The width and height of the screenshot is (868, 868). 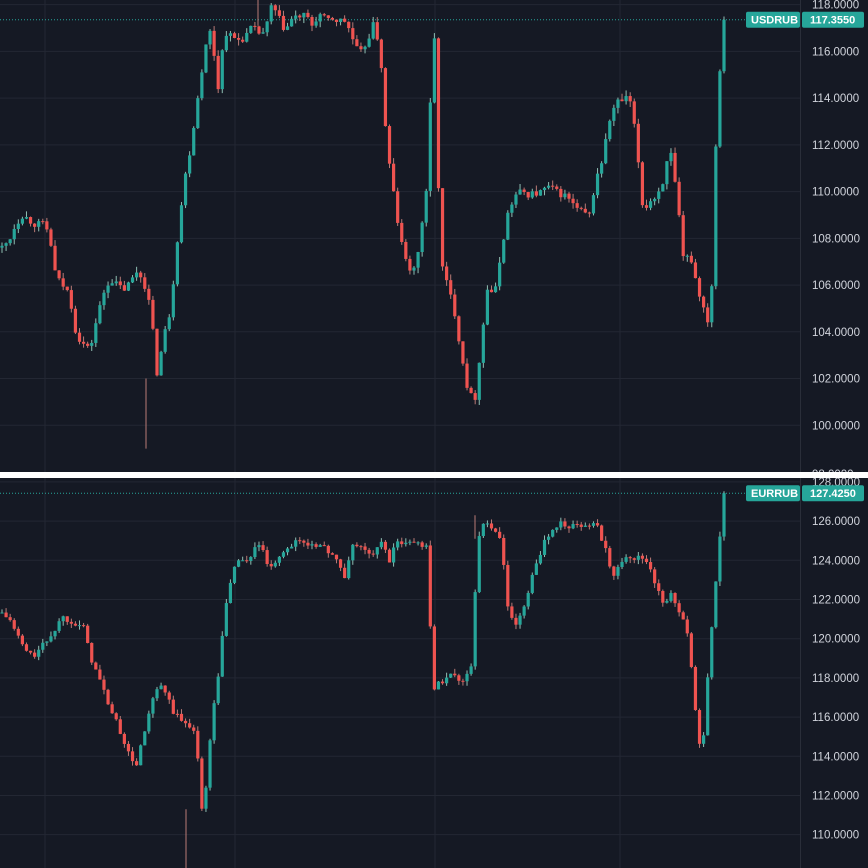 What do you see at coordinates (805, 493) in the screenshot?
I see `eurrub-last-price-label: EURRUB 127.4250` at bounding box center [805, 493].